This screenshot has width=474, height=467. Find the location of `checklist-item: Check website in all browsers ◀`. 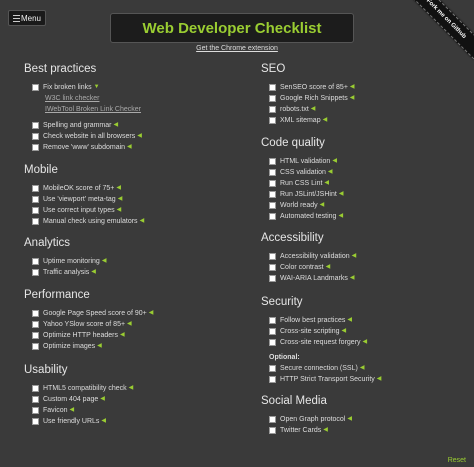

checklist-item: Check website in all browsers ◀ is located at coordinates (134, 136).